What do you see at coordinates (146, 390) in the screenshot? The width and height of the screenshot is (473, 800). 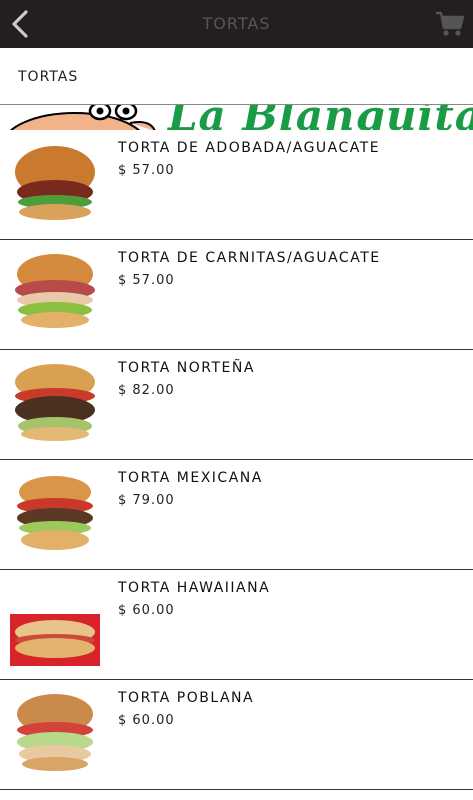 I see `product-price: $ 82.00` at bounding box center [146, 390].